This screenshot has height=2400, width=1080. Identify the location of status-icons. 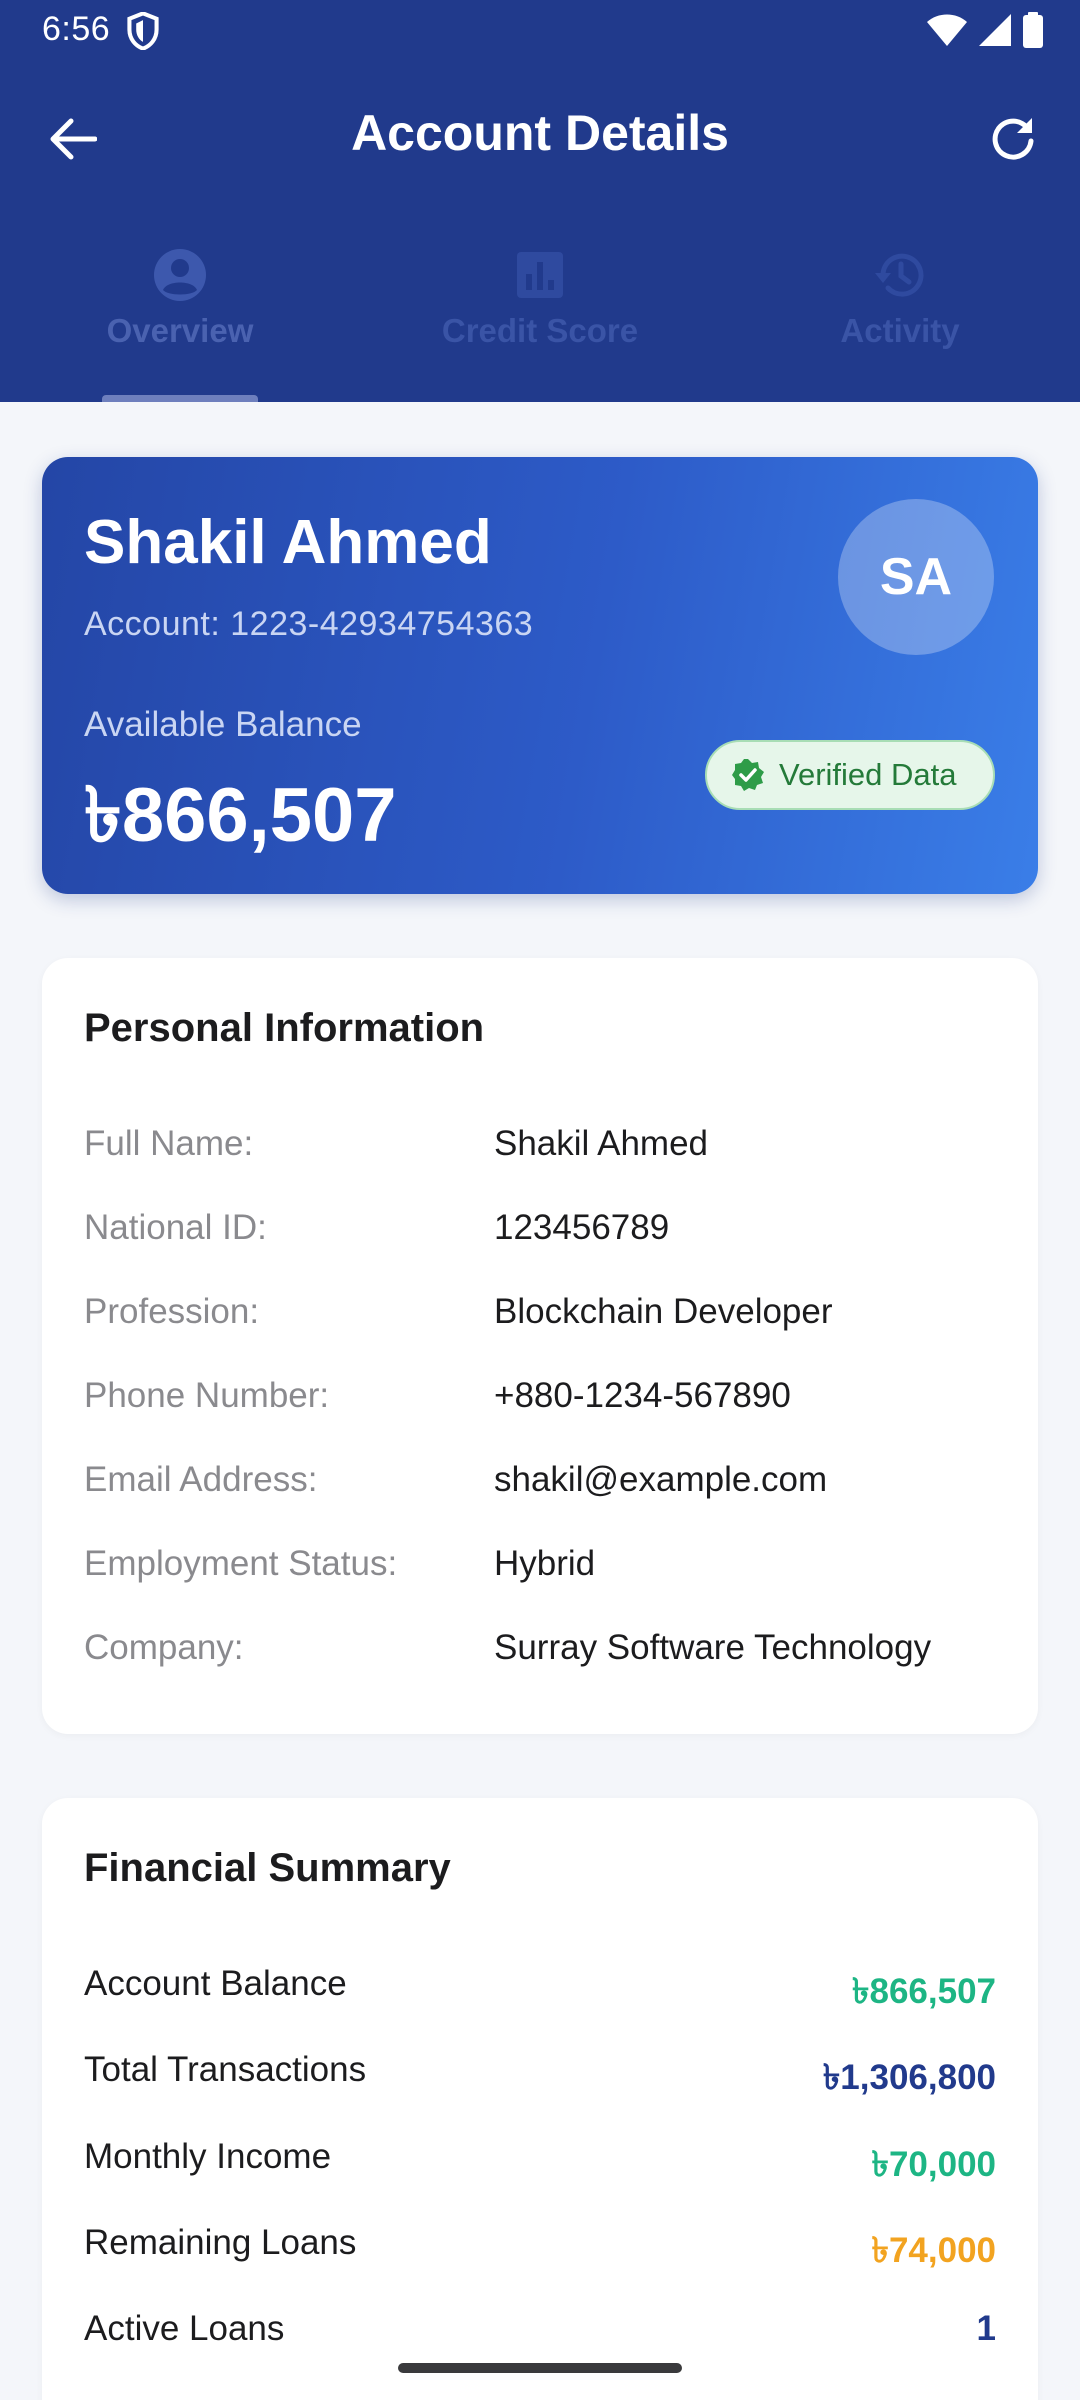
(985, 30).